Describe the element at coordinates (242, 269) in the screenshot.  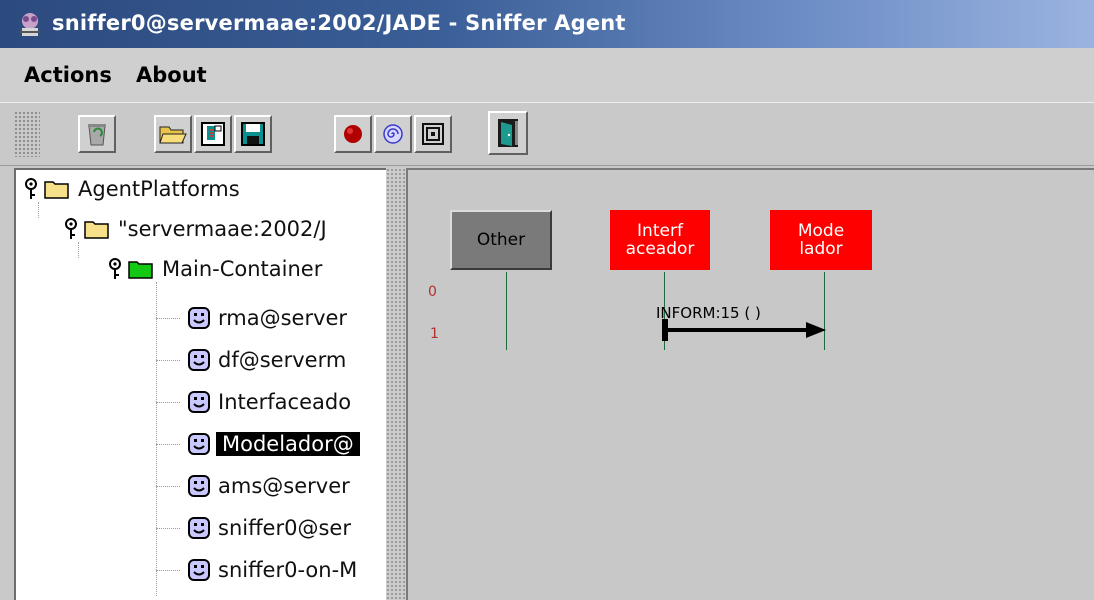
I see `tree-node-label: Main-Container` at that location.